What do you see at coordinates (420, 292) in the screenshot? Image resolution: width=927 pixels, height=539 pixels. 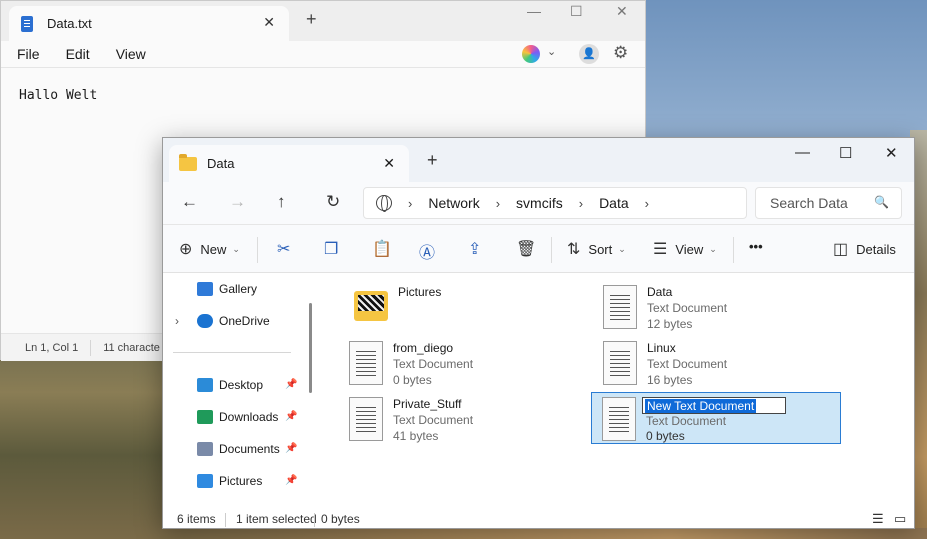 I see `file-name: Pictures` at bounding box center [420, 292].